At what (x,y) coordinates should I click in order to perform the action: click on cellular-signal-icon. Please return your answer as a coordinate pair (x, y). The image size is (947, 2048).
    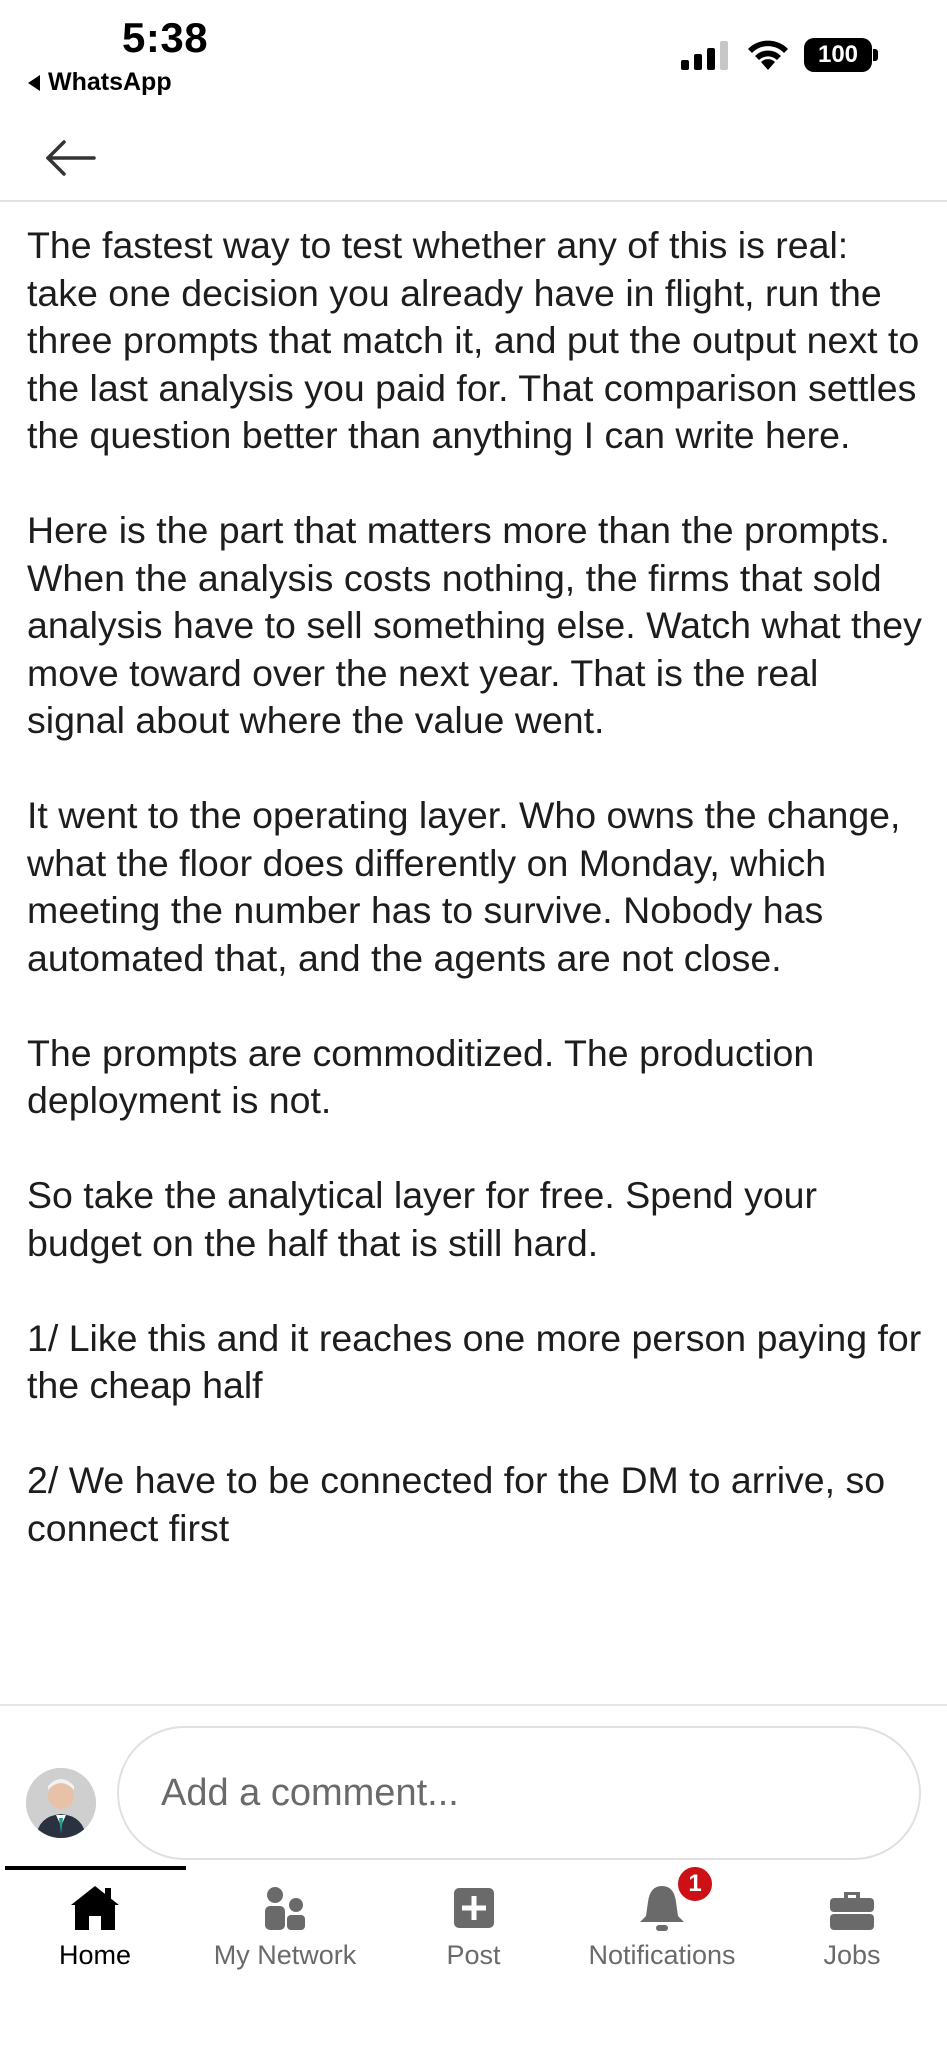
    Looking at the image, I should click on (704, 55).